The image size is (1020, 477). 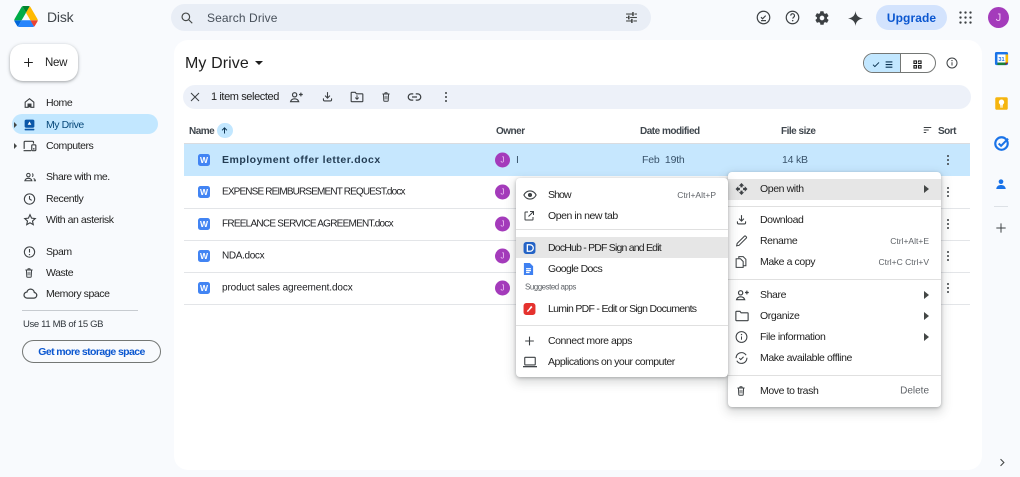 What do you see at coordinates (1001, 60) in the screenshot?
I see `svg-text: 31` at bounding box center [1001, 60].